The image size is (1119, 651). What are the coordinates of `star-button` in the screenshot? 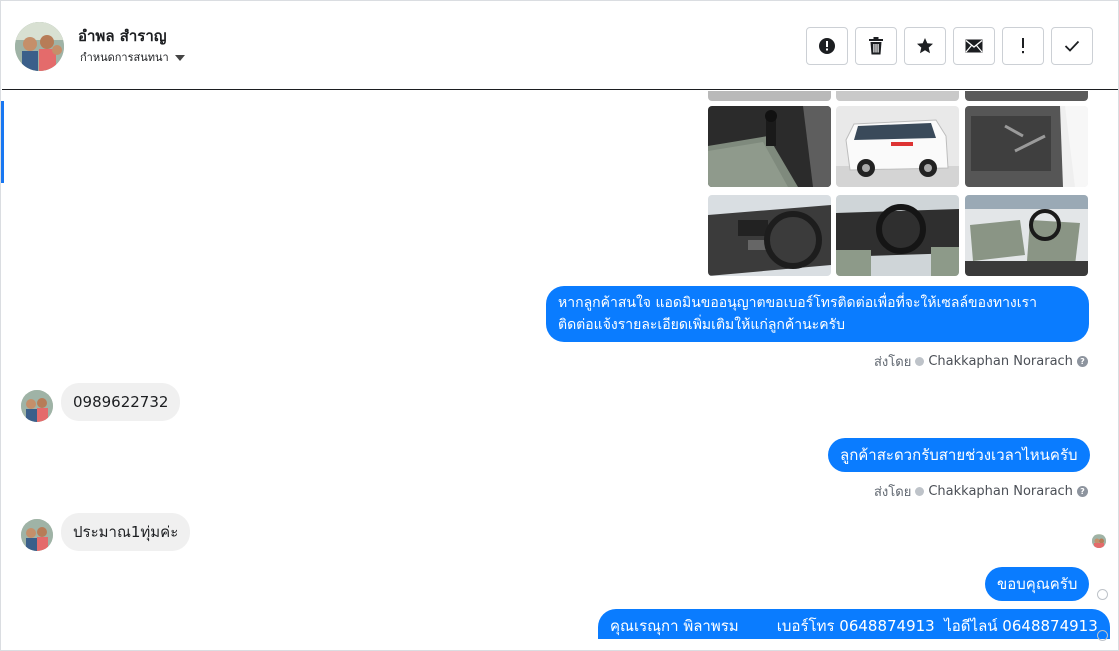 It's located at (925, 46).